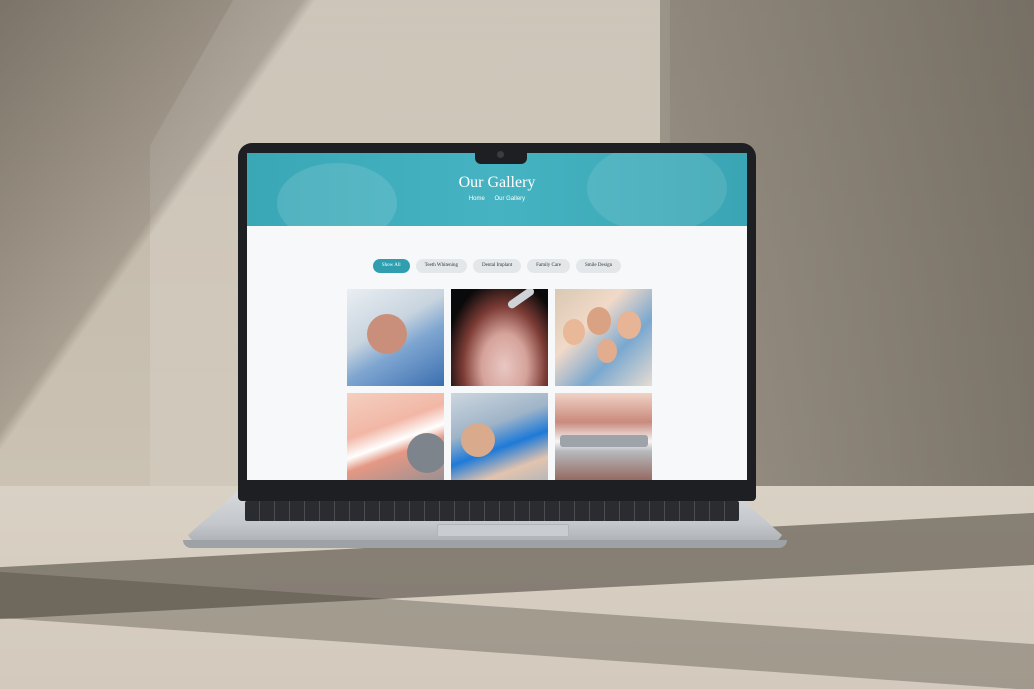  I want to click on hero-background-figure, so click(657, 193).